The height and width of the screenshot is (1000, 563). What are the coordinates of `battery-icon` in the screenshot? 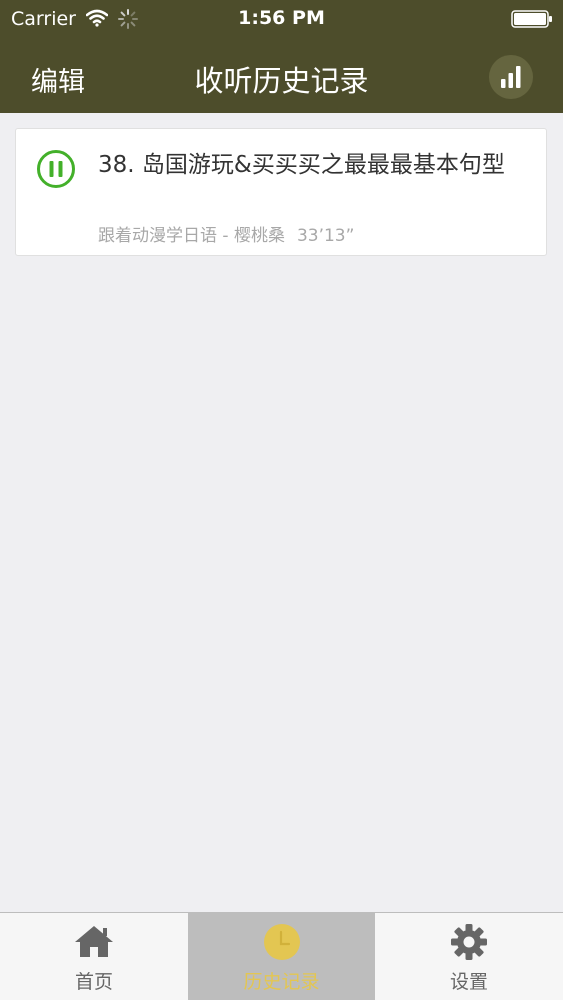 It's located at (531, 19).